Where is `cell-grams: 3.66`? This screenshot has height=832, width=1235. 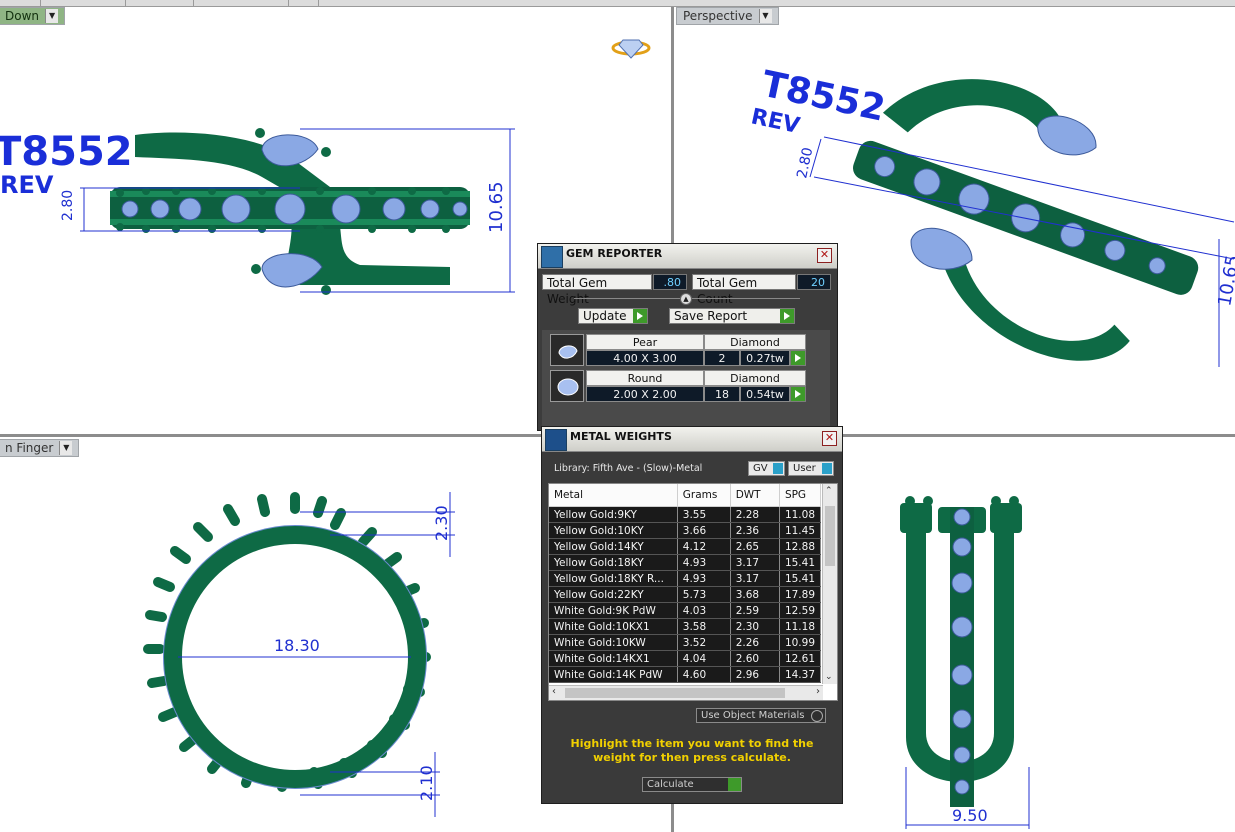
cell-grams: 3.66 is located at coordinates (704, 530).